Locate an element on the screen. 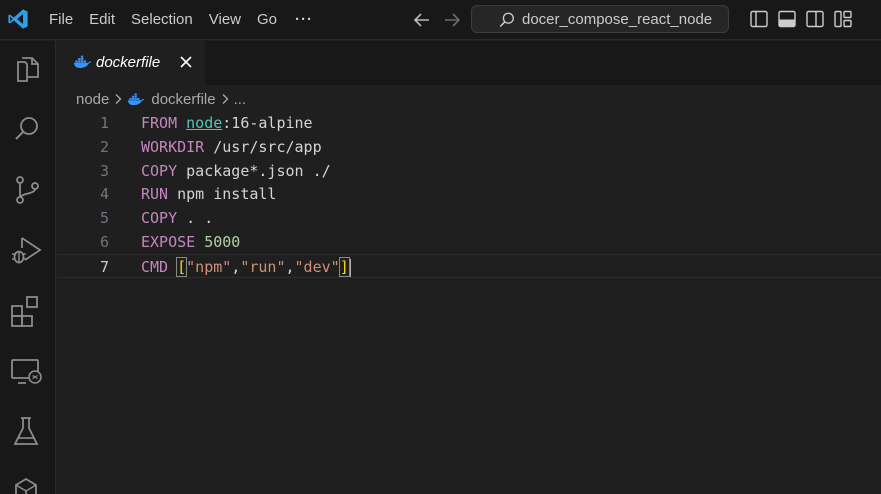 This screenshot has width=881, height=494. line-number: 4 is located at coordinates (104, 194).